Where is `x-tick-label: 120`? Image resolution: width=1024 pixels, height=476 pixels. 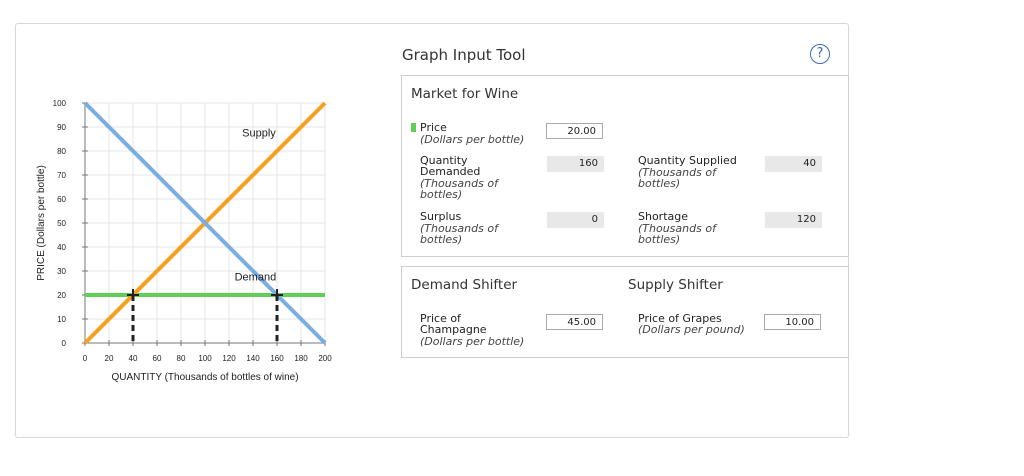 x-tick-label: 120 is located at coordinates (229, 358).